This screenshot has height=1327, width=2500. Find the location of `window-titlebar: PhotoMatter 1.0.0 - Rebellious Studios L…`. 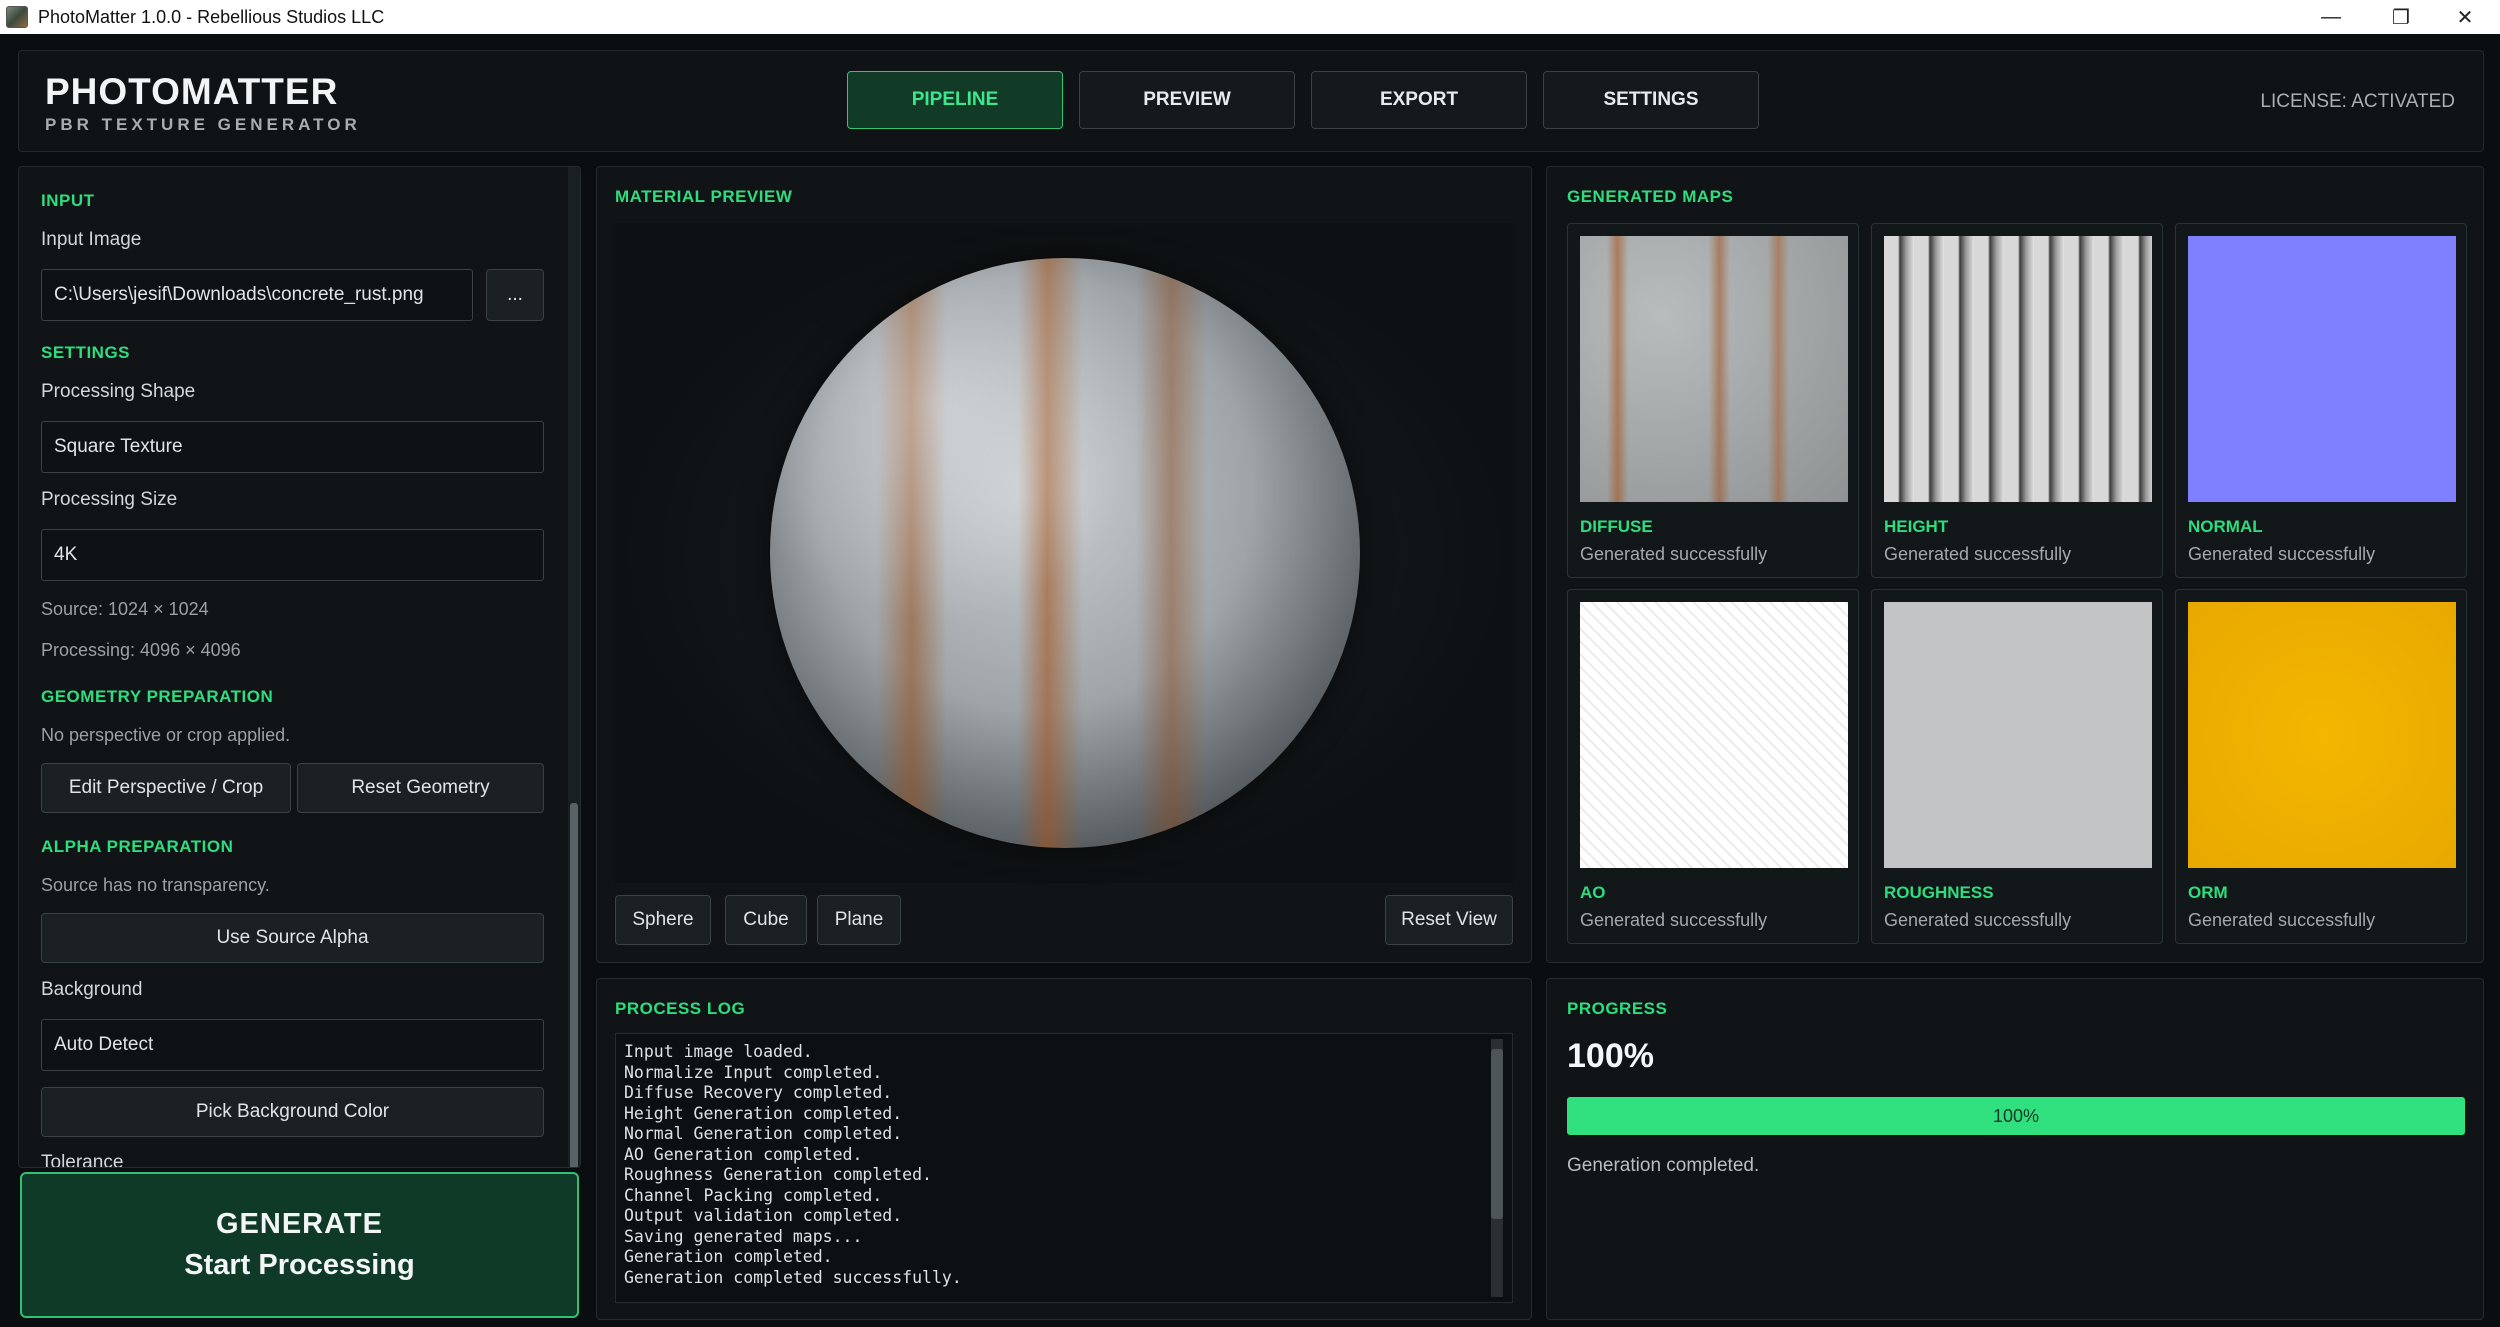

window-titlebar: PhotoMatter 1.0.0 - Rebellious Studios L… is located at coordinates (1250, 17).